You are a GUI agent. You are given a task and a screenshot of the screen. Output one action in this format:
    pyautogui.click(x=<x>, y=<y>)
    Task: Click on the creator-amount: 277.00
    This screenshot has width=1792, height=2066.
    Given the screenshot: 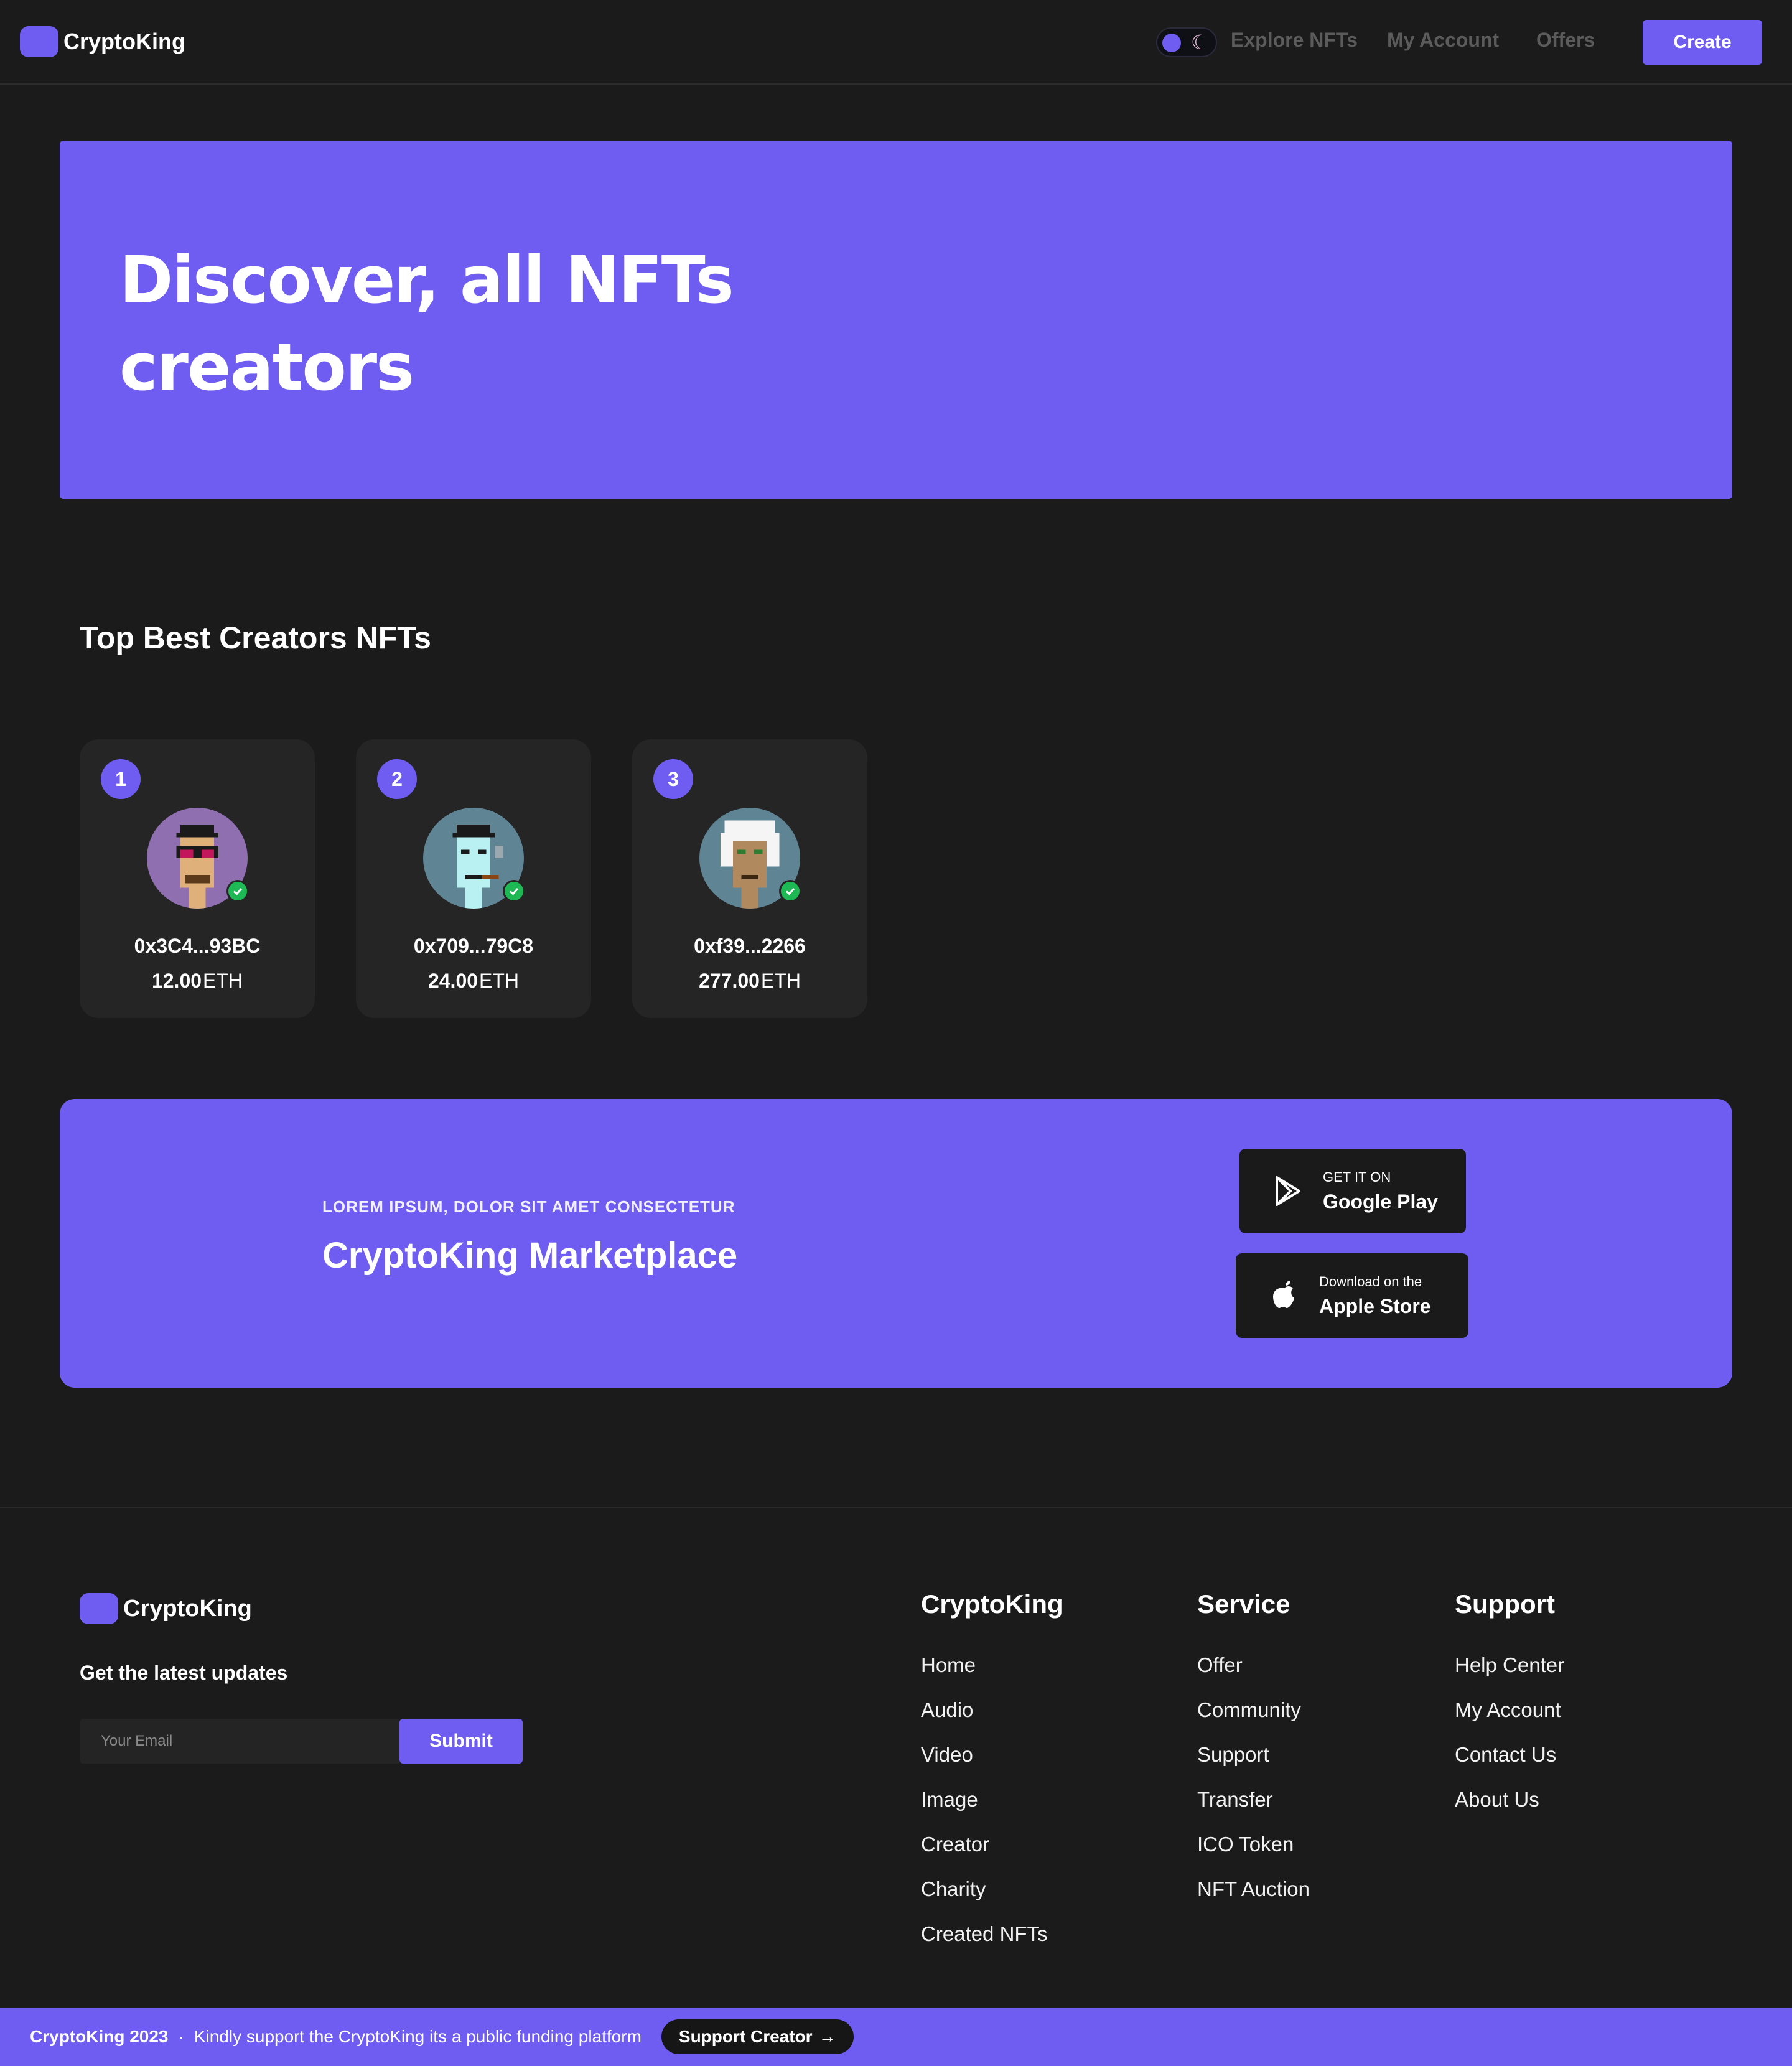 What is the action you would take?
    pyautogui.click(x=729, y=981)
    